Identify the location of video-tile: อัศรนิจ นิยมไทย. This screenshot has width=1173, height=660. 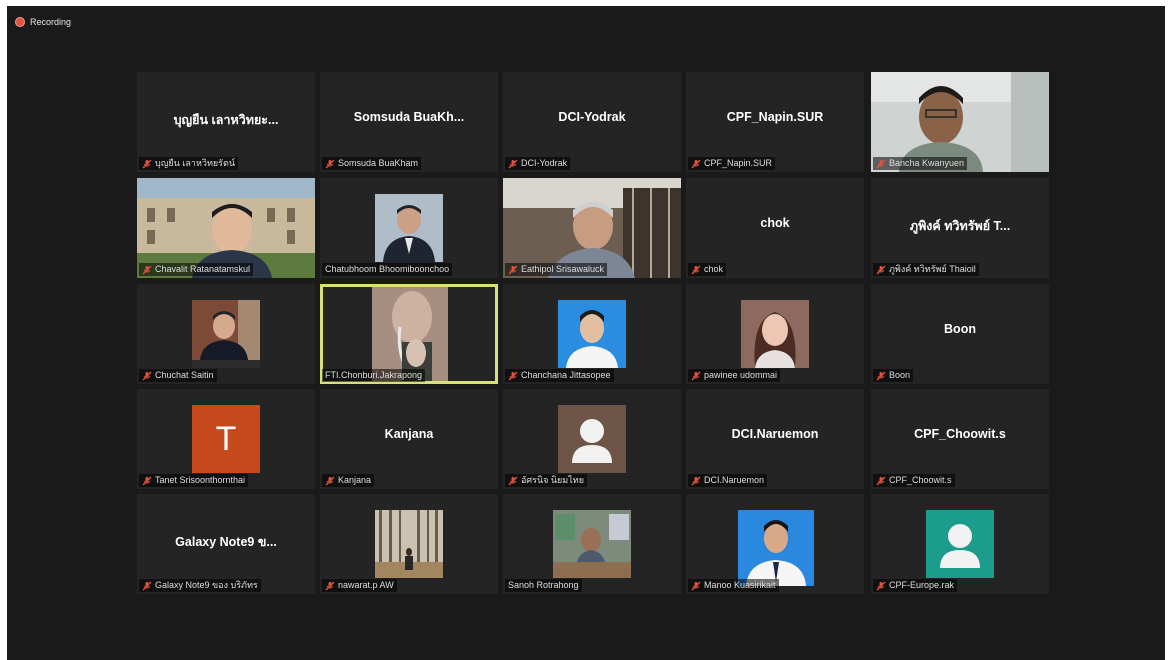
(592, 439).